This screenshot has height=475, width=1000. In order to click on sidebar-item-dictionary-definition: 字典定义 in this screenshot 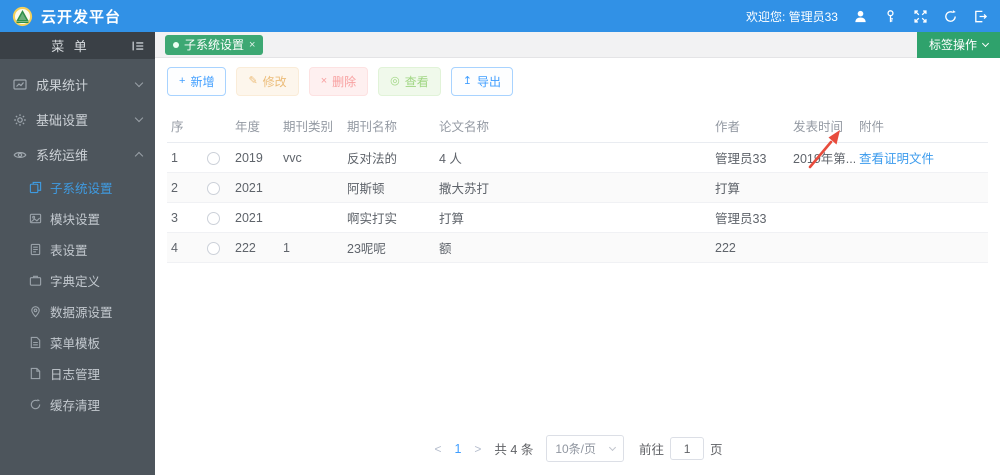, I will do `click(77, 280)`.